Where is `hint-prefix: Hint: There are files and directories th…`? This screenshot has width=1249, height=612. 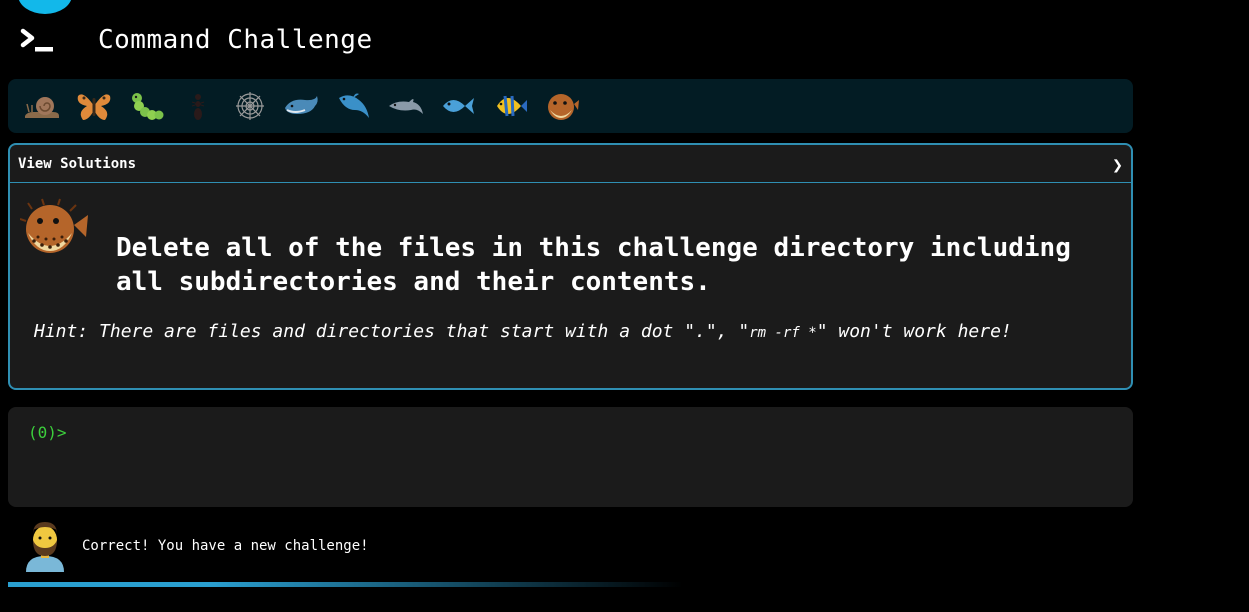
hint-prefix: Hint: There are files and directories th… is located at coordinates (392, 331).